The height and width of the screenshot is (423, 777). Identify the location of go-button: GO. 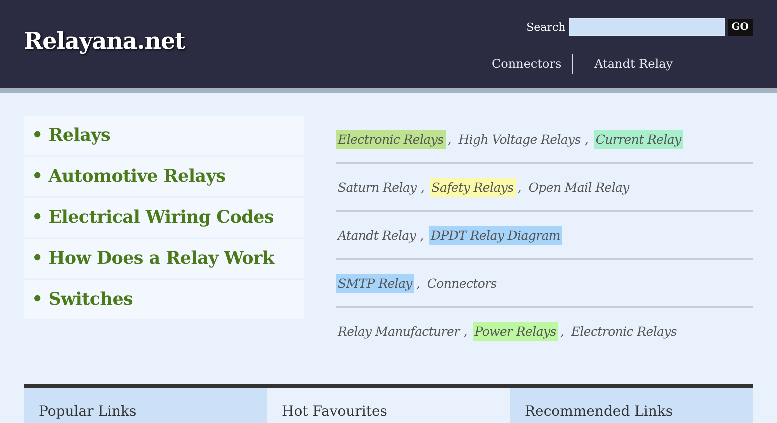
(740, 27).